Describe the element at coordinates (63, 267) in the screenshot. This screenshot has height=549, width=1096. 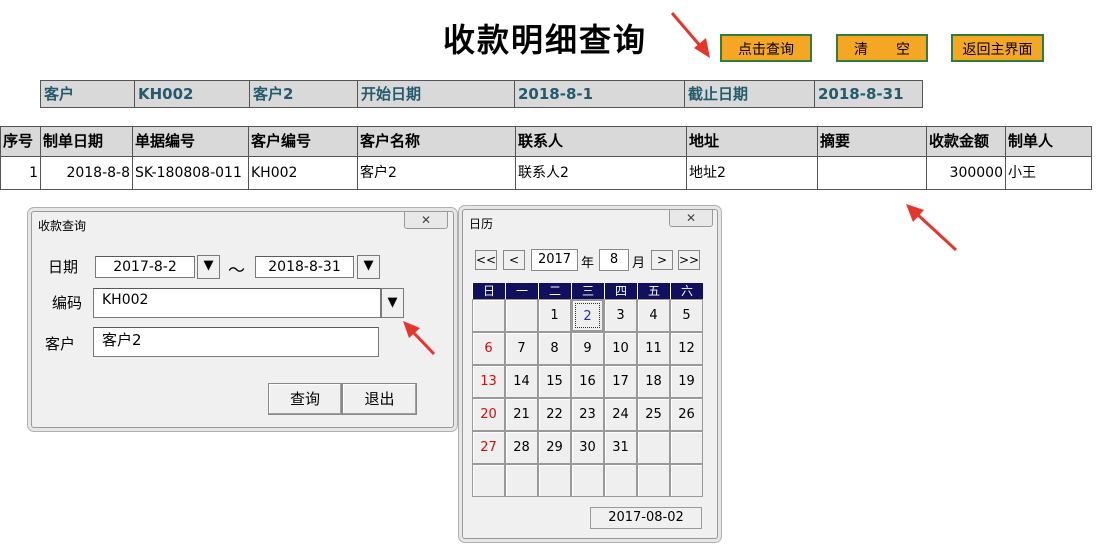
I see `date-label: 日期` at that location.